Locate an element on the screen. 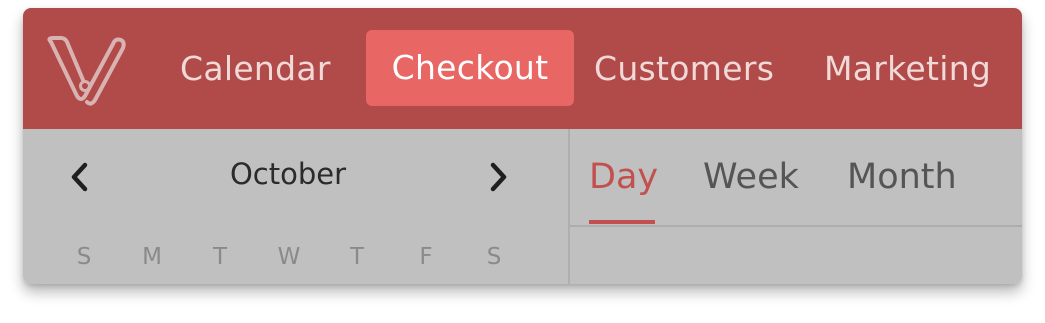 The width and height of the screenshot is (1045, 323). weekday-tuesday: T is located at coordinates (220, 257).